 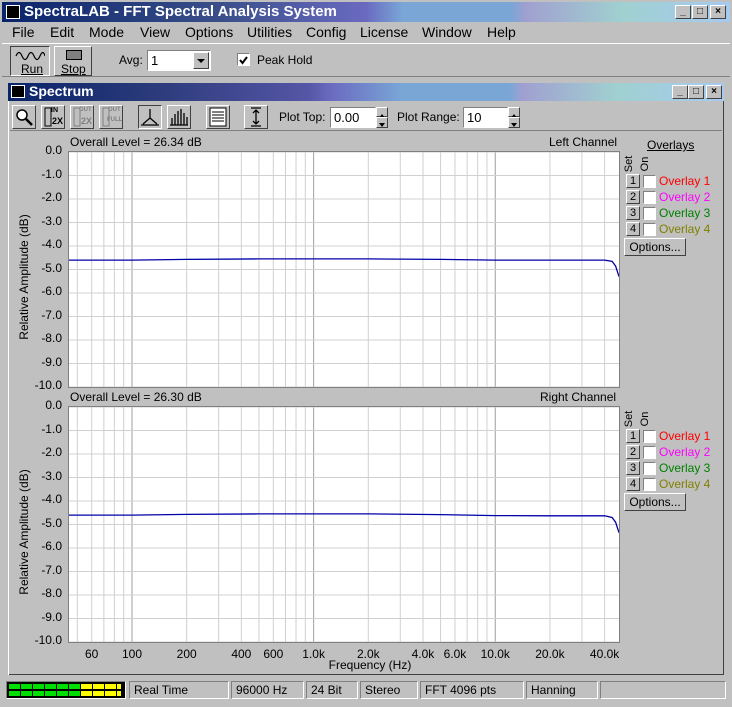 What do you see at coordinates (87, 121) in the screenshot?
I see `scale-out-2x-label-bottom: 2X` at bounding box center [87, 121].